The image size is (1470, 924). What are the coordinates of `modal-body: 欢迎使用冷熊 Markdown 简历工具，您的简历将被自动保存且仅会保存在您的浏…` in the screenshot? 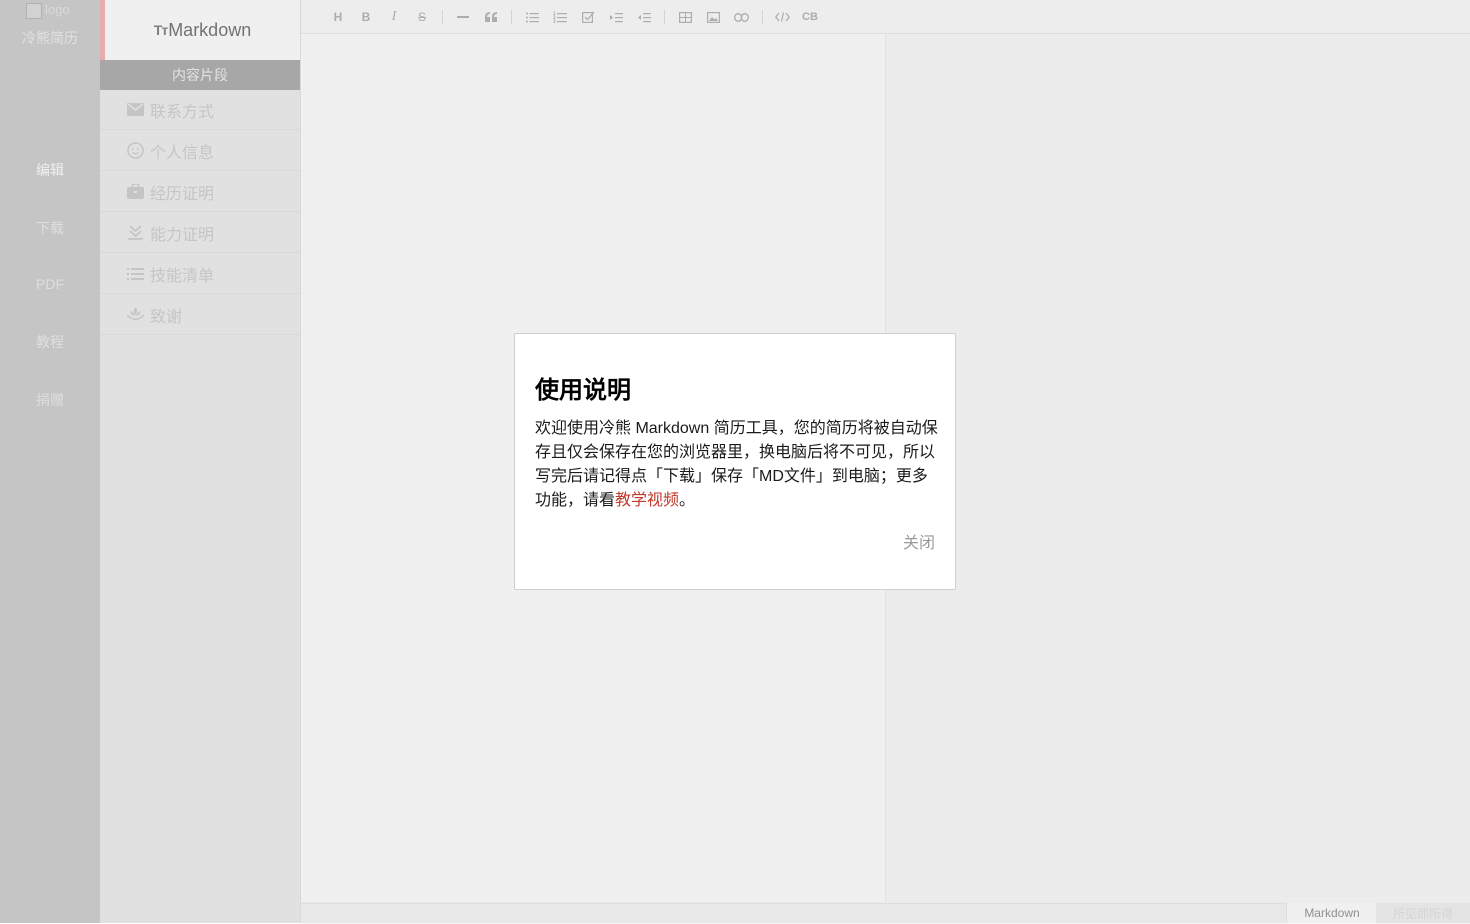 It's located at (737, 465).